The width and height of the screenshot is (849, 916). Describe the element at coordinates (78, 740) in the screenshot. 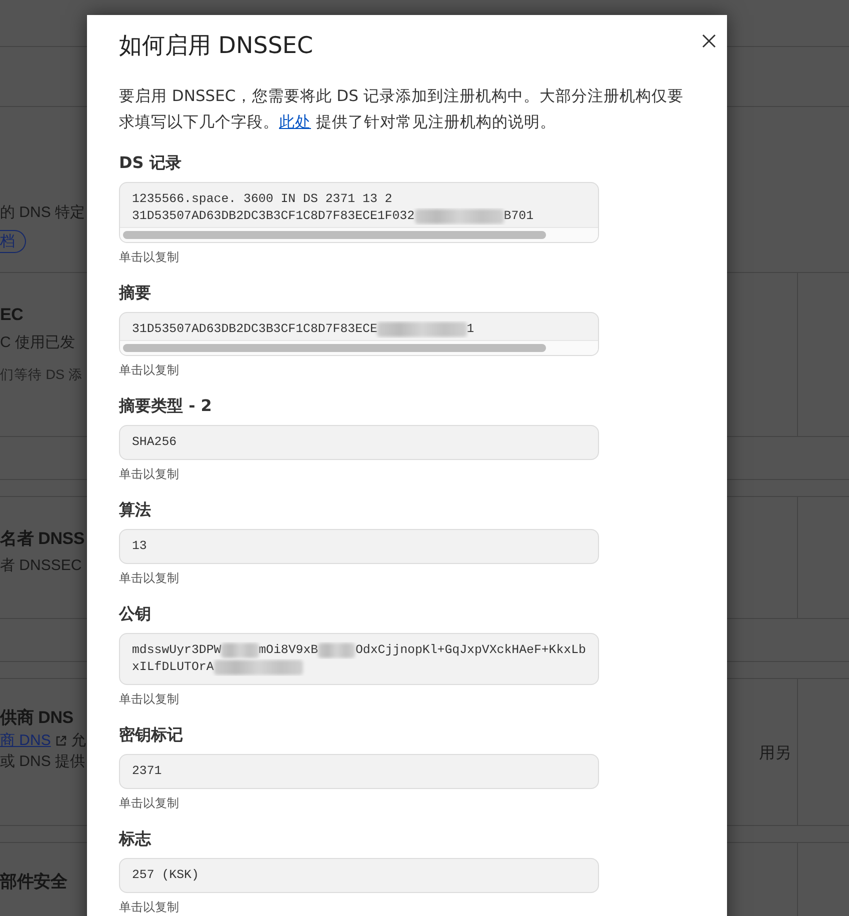

I see `section-text: 允` at that location.